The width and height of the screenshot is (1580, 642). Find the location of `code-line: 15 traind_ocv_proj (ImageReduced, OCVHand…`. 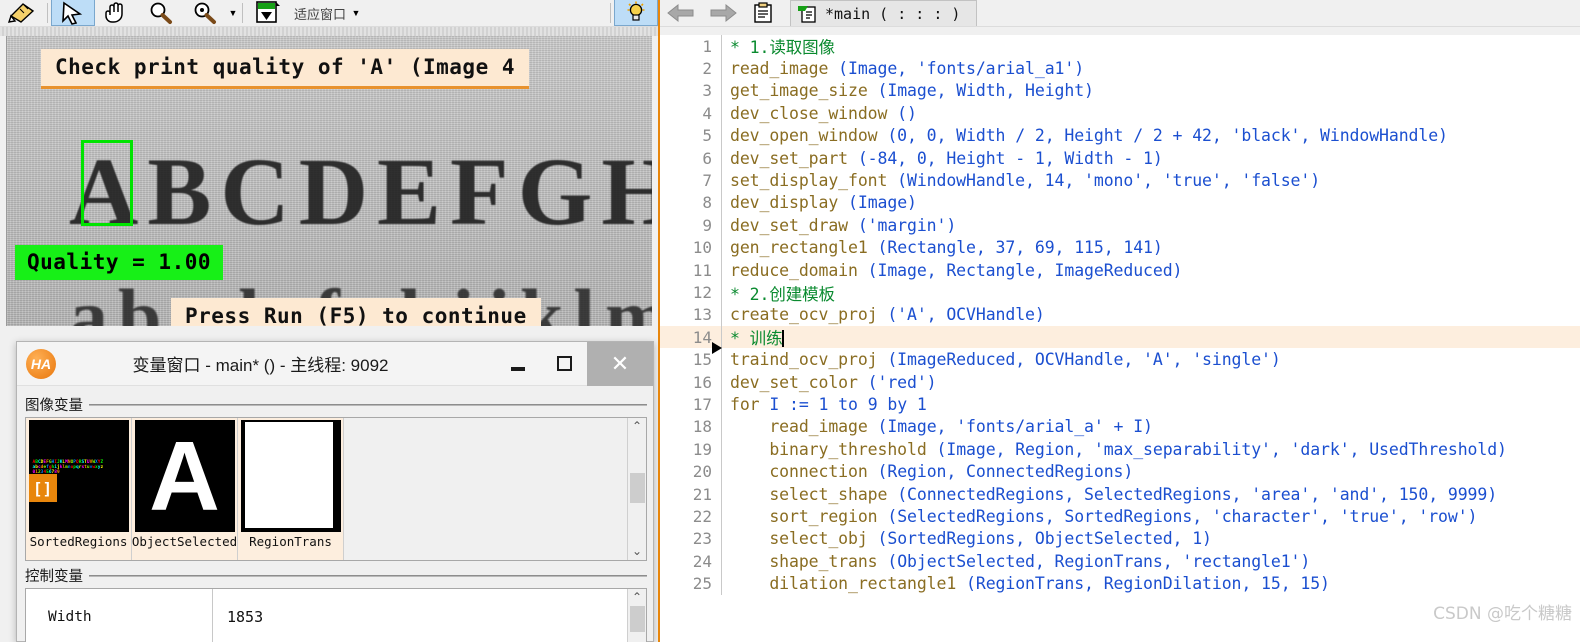

code-line: 15 traind_ocv_proj (ImageReduced, OCVHand… is located at coordinates (1120, 356).